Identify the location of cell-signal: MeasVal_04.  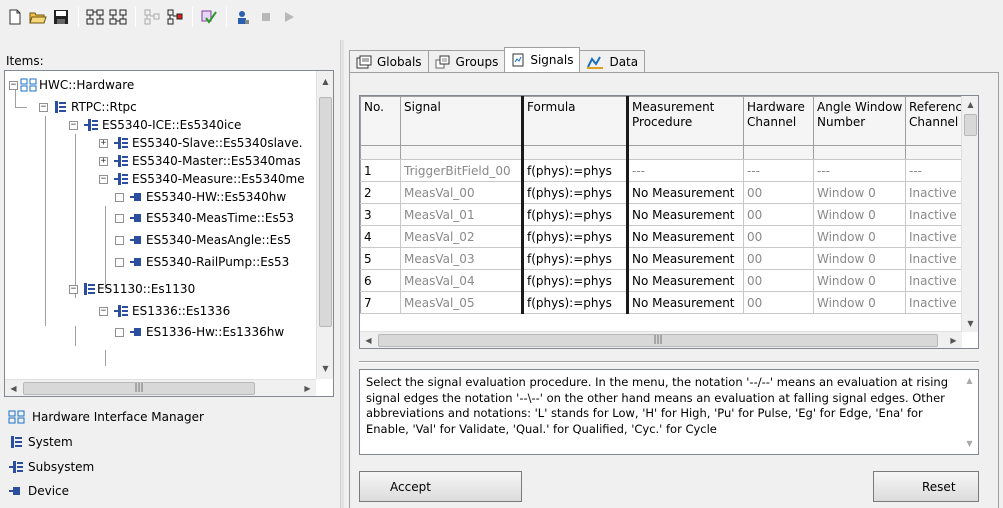
(461, 280).